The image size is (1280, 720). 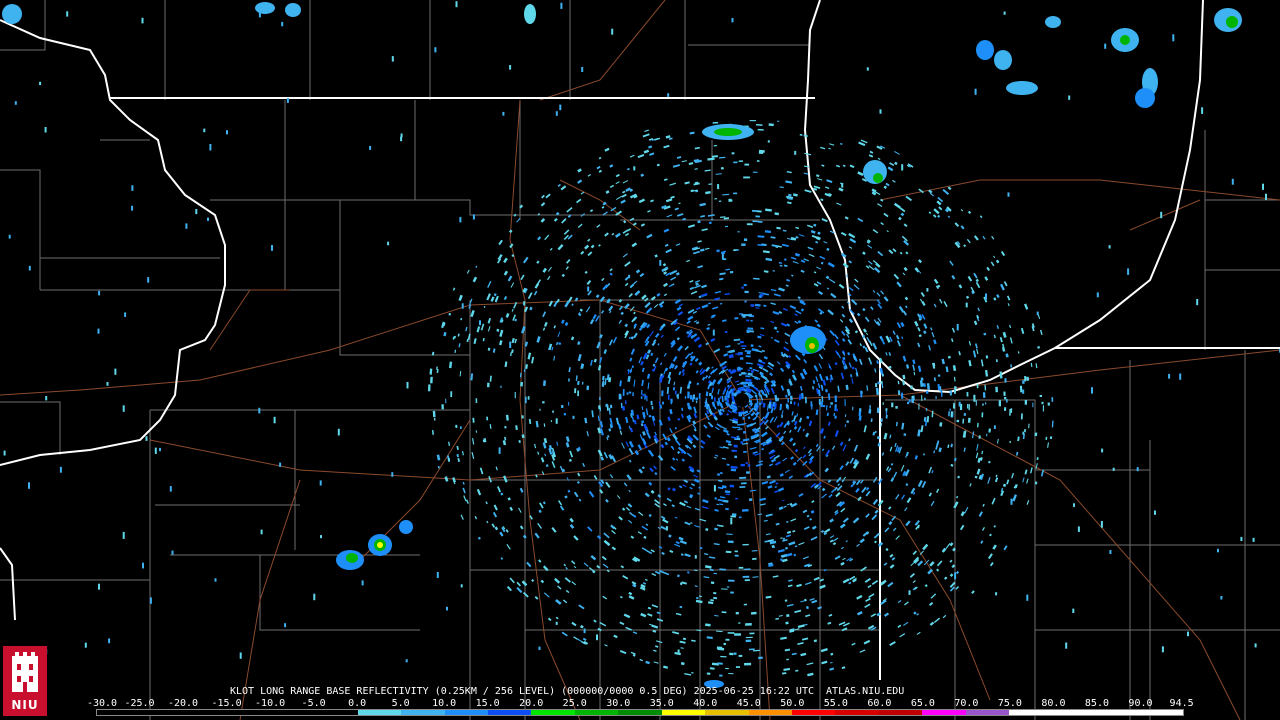 I want to click on scale-tick-label: 50.0, so click(x=792, y=703).